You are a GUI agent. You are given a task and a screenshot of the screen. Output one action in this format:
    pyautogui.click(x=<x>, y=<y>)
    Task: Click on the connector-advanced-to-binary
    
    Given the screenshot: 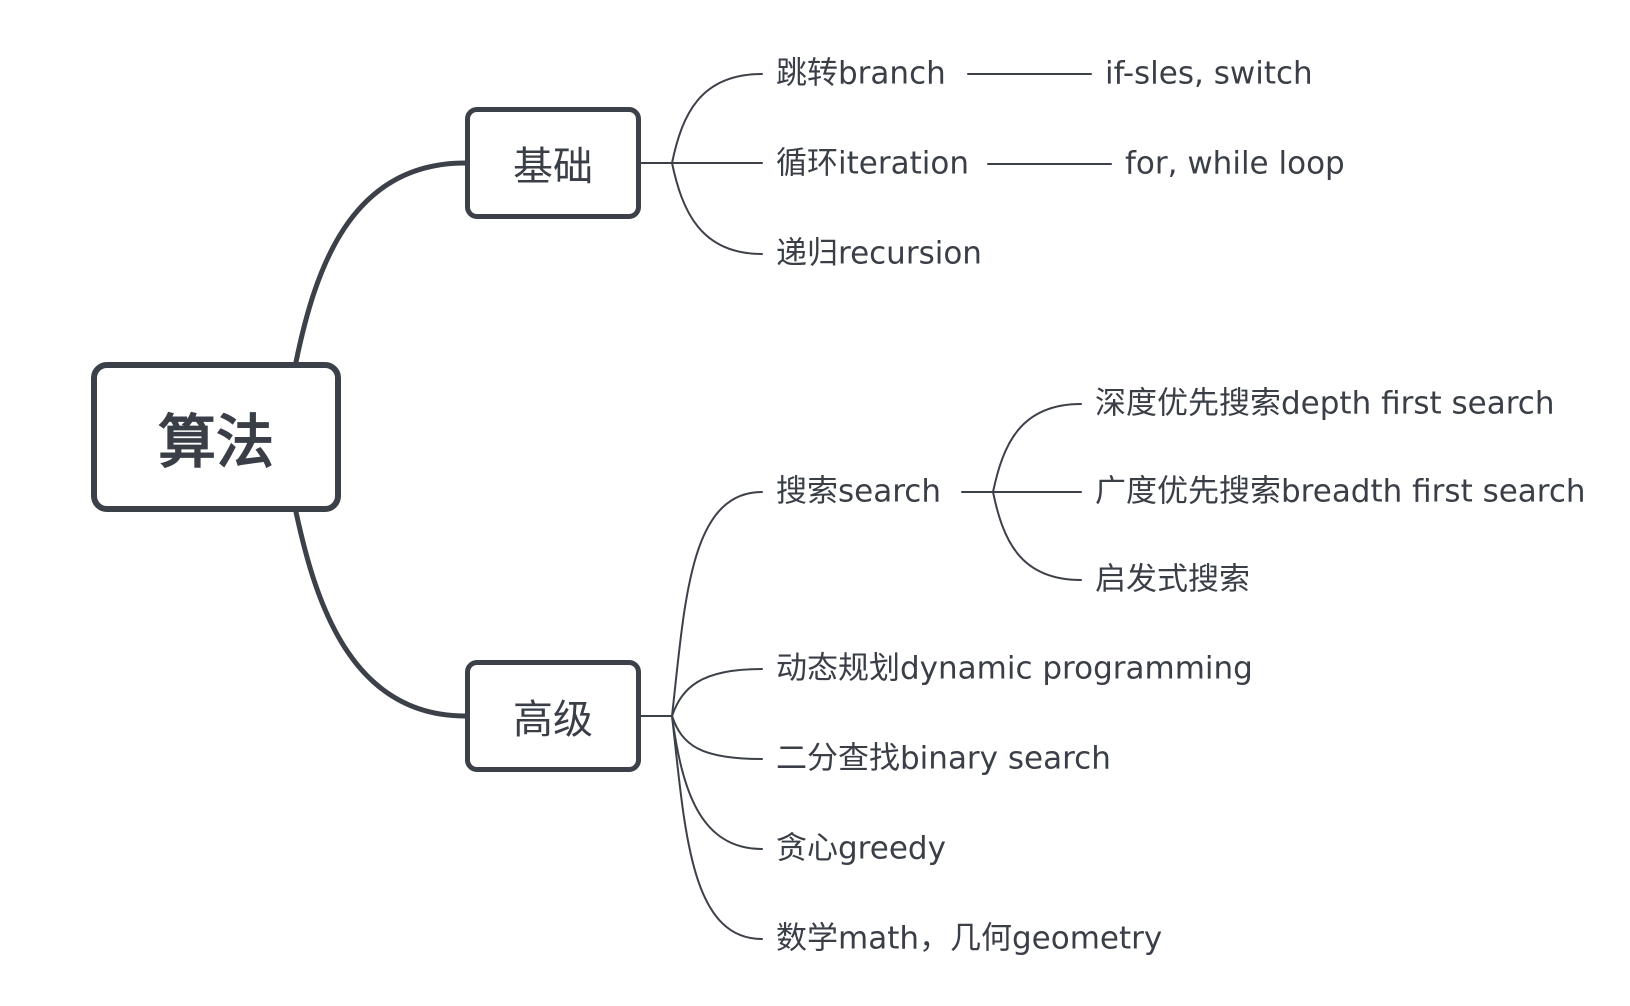 What is the action you would take?
    pyautogui.click(x=717, y=737)
    